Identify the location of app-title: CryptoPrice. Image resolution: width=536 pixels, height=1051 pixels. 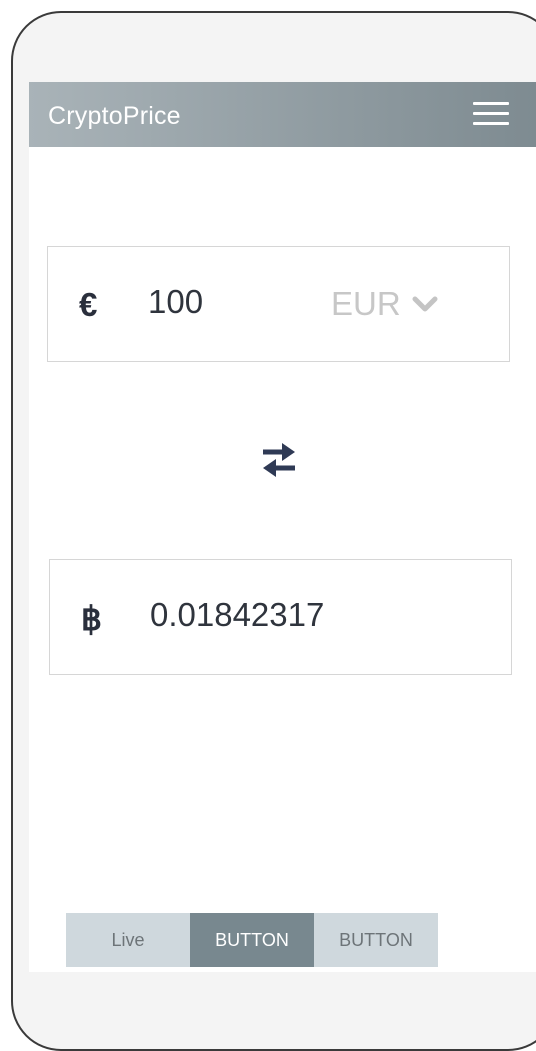
(114, 116).